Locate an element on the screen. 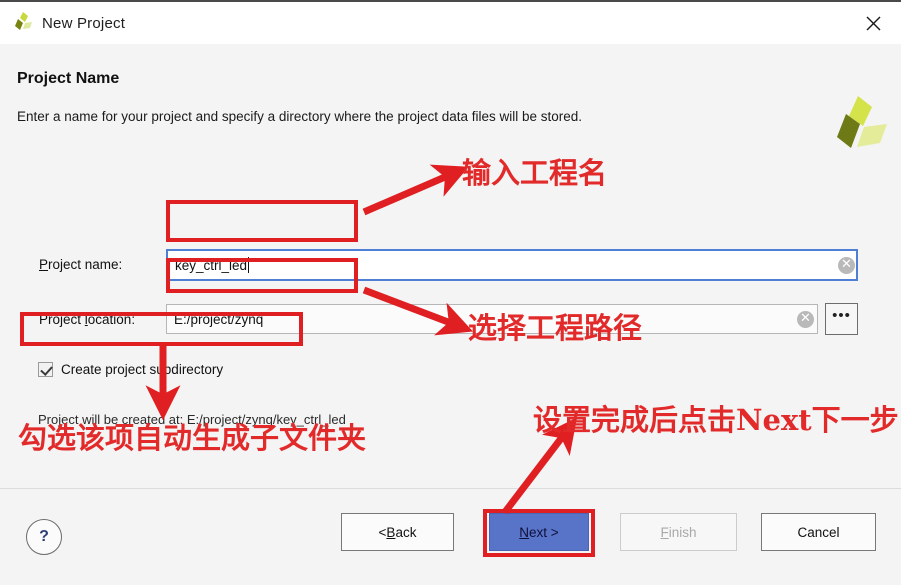 Image resolution: width=901 pixels, height=585 pixels. create-subdirectory-label: Create project subdirectory is located at coordinates (142, 369).